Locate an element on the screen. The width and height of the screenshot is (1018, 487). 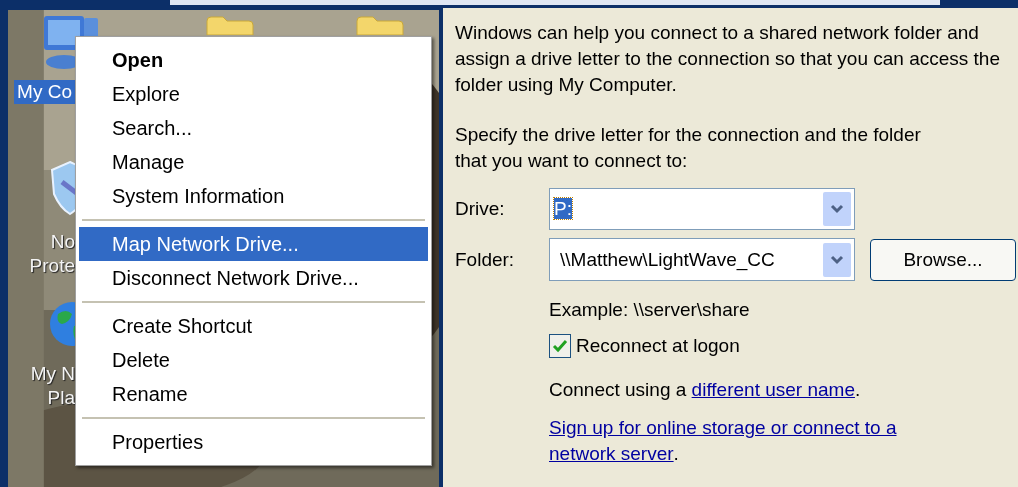
menu-item: Manage is located at coordinates (253, 162).